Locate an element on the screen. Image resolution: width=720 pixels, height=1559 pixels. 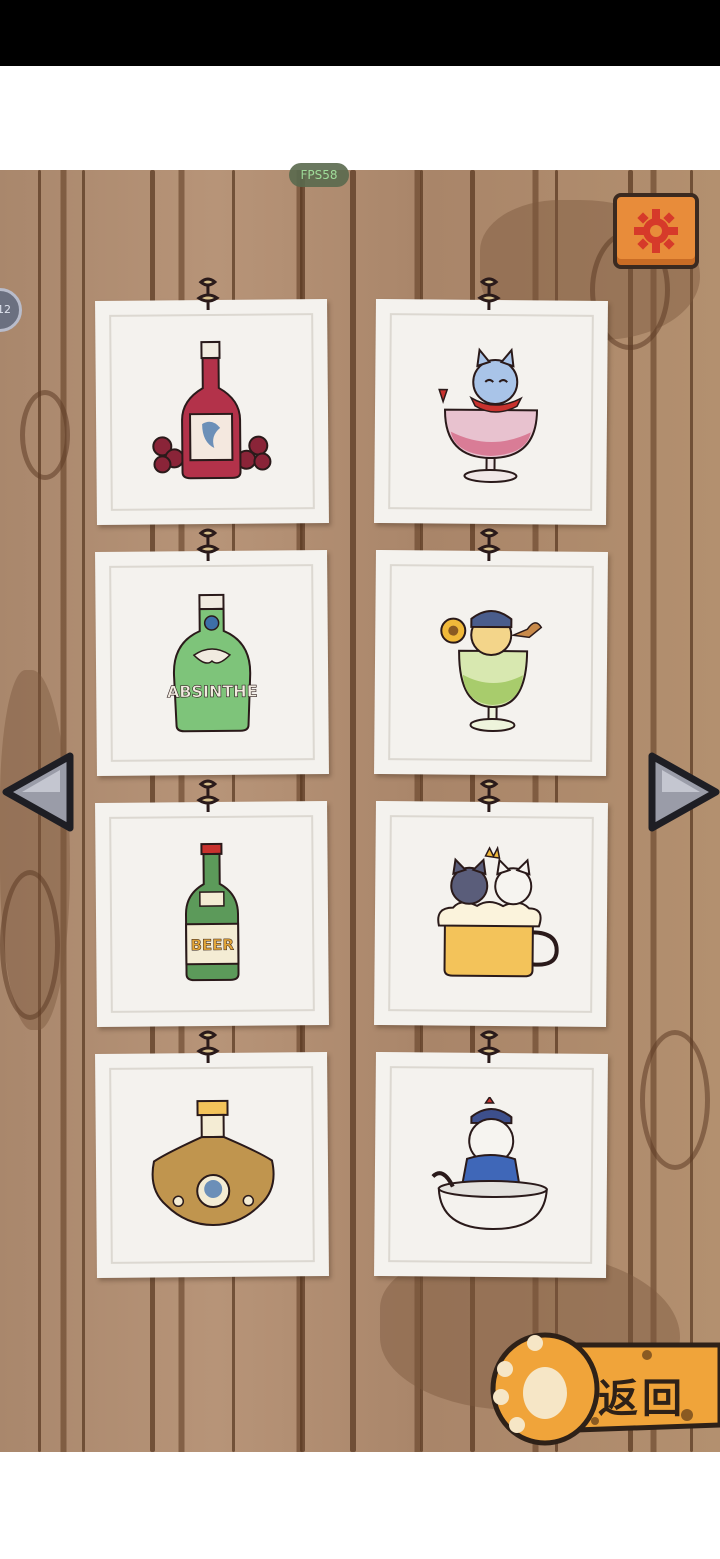
collection-card-bowl-cat is located at coordinates (491, 1154).